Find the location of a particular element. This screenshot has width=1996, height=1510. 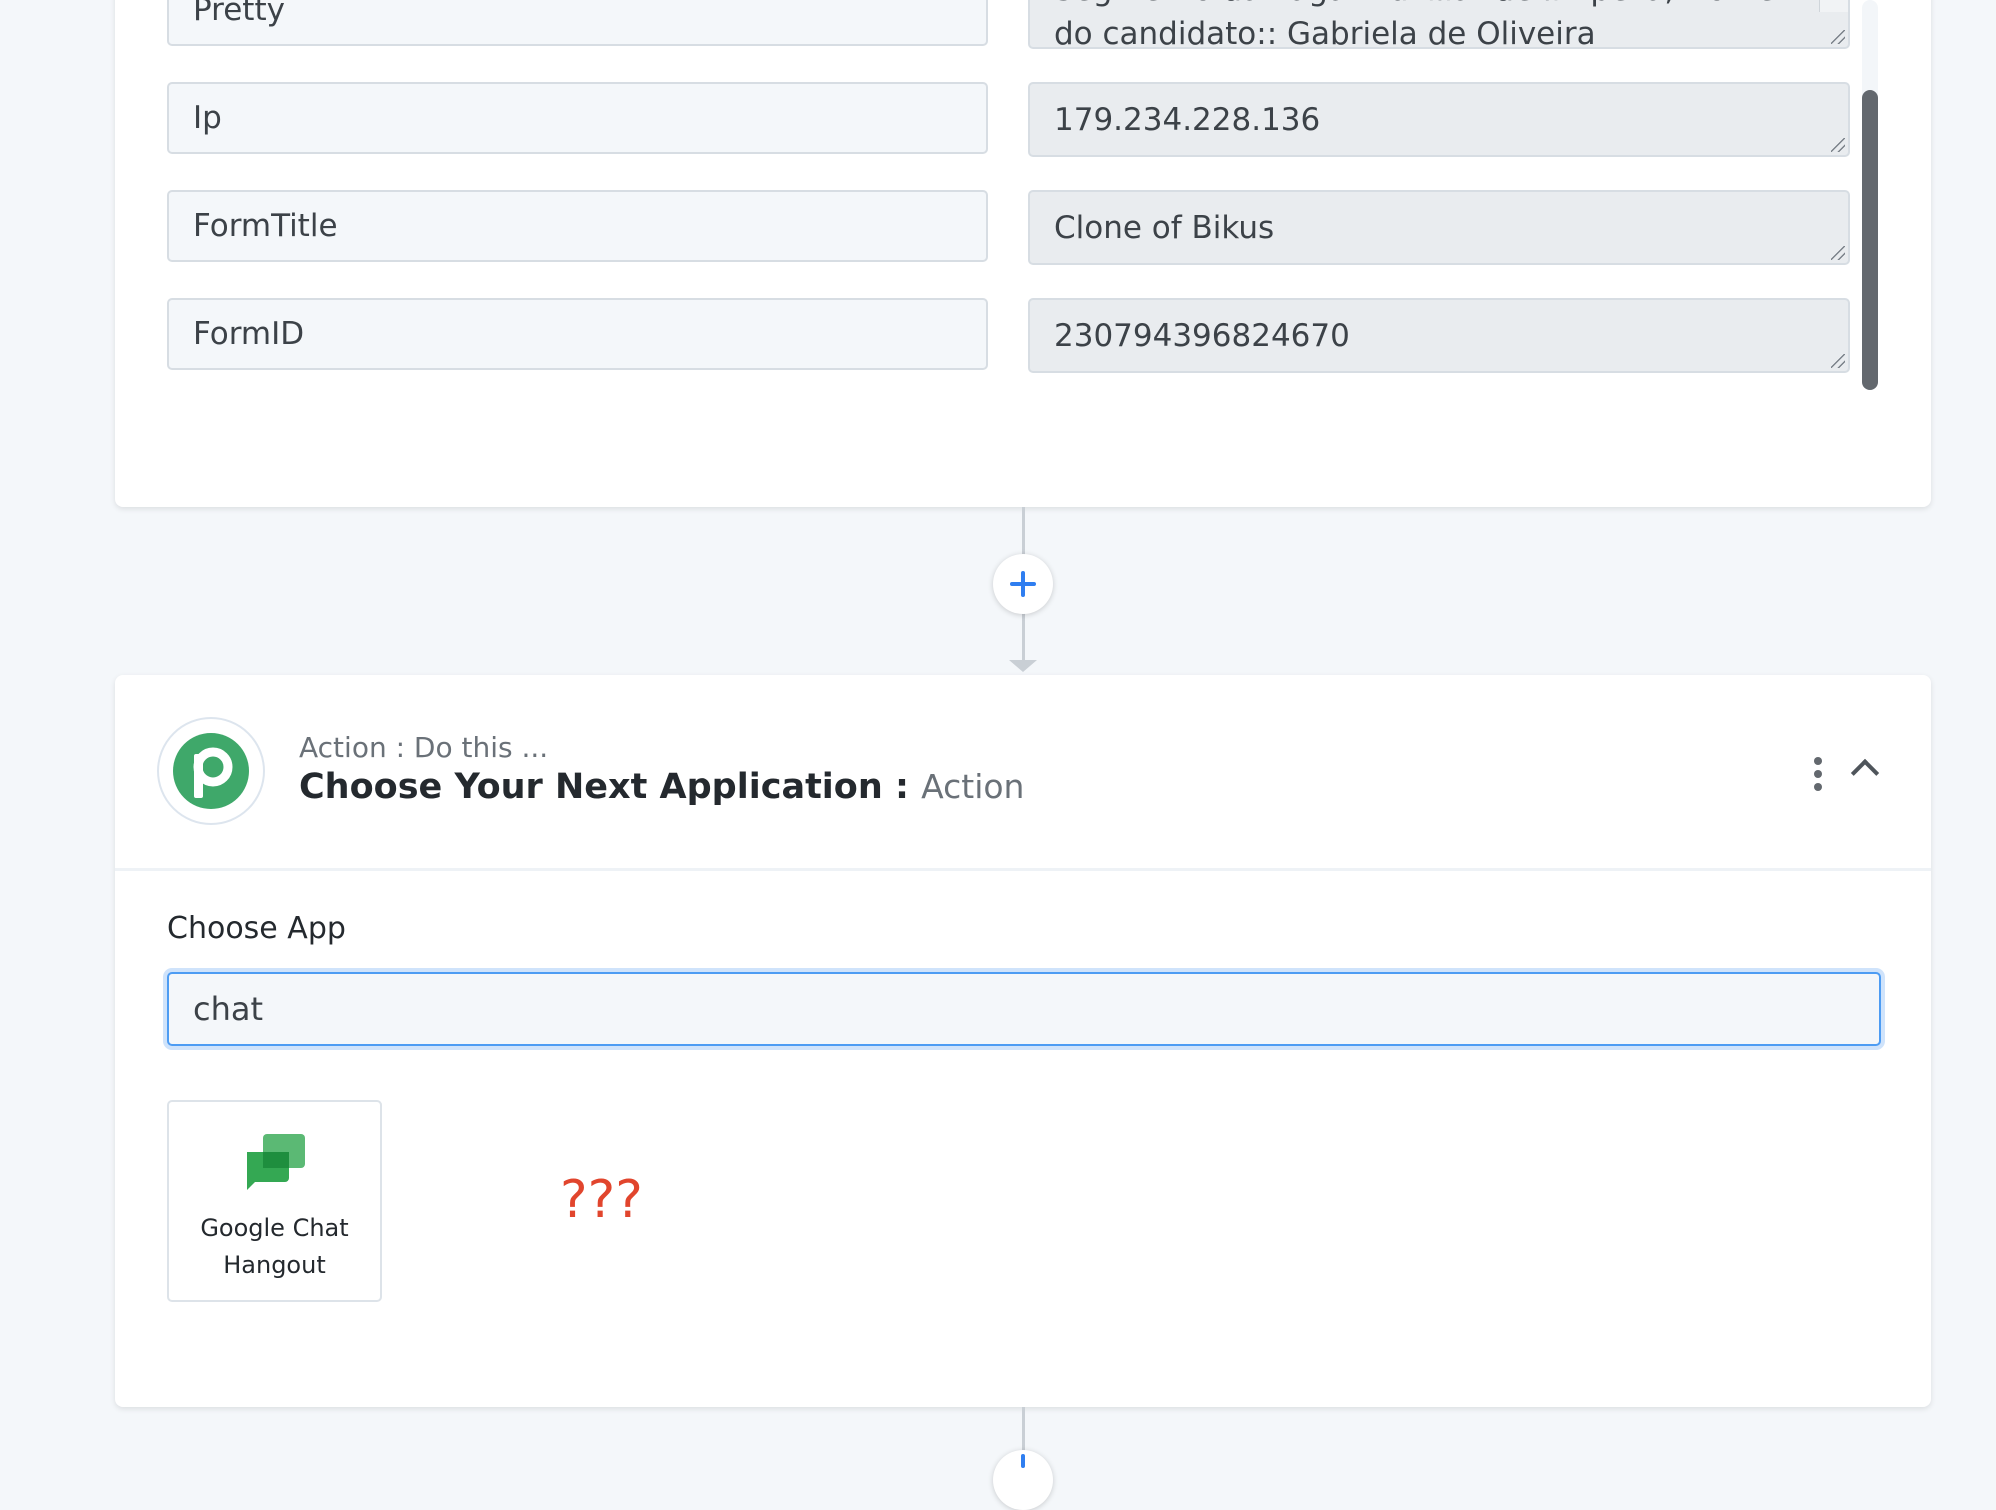

field-value-formid: 230794396824670 is located at coordinates (1439, 335).